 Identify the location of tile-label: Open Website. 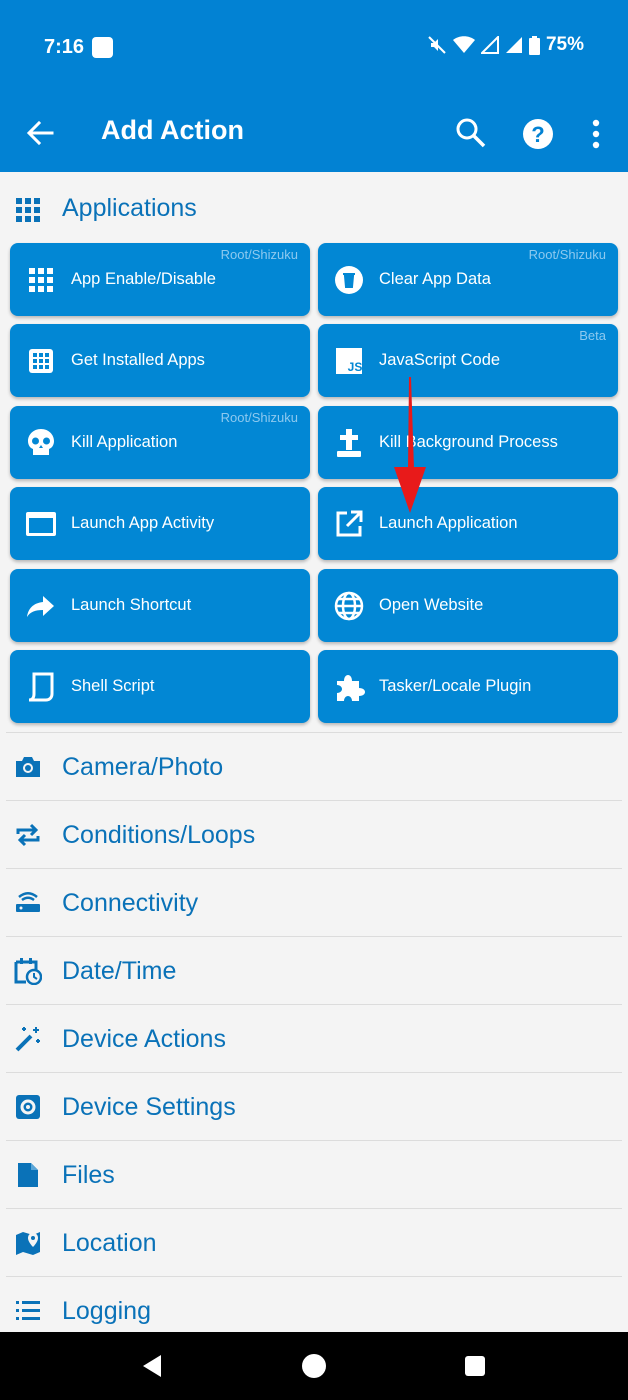
(431, 605).